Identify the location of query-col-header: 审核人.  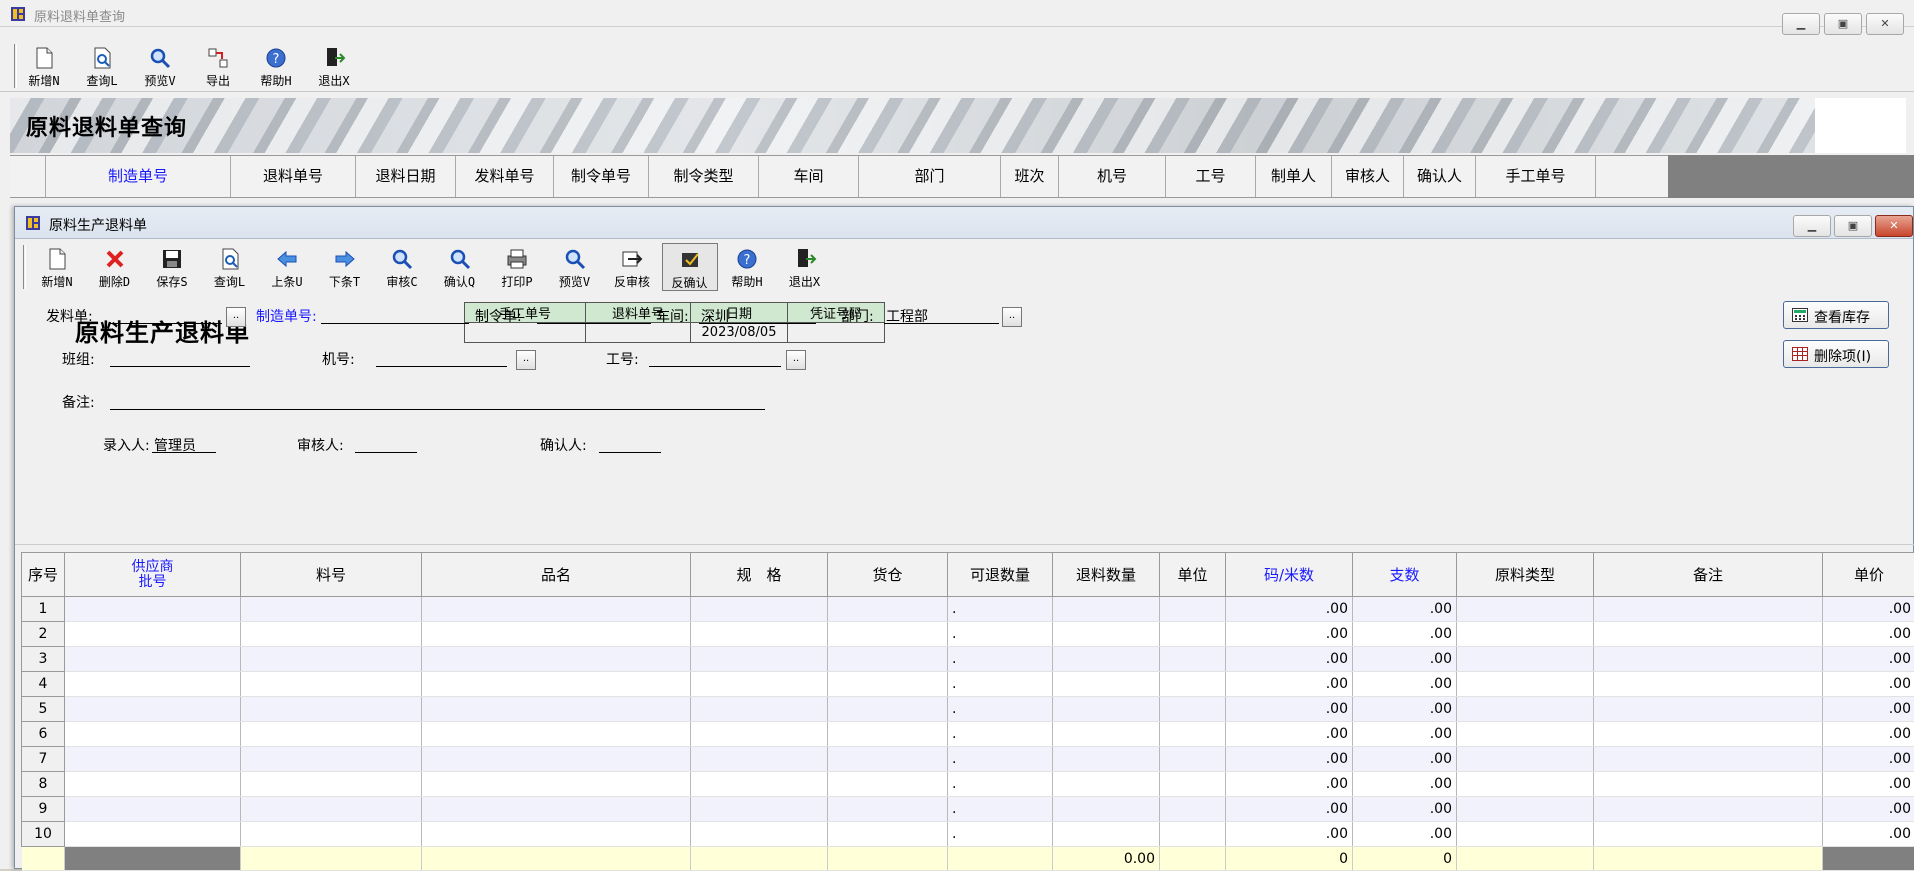
(1368, 176).